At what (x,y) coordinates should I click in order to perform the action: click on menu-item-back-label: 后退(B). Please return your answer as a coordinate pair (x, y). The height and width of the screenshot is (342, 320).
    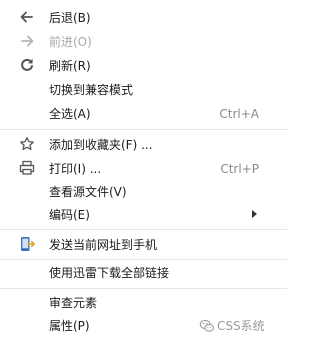
    Looking at the image, I should click on (70, 18).